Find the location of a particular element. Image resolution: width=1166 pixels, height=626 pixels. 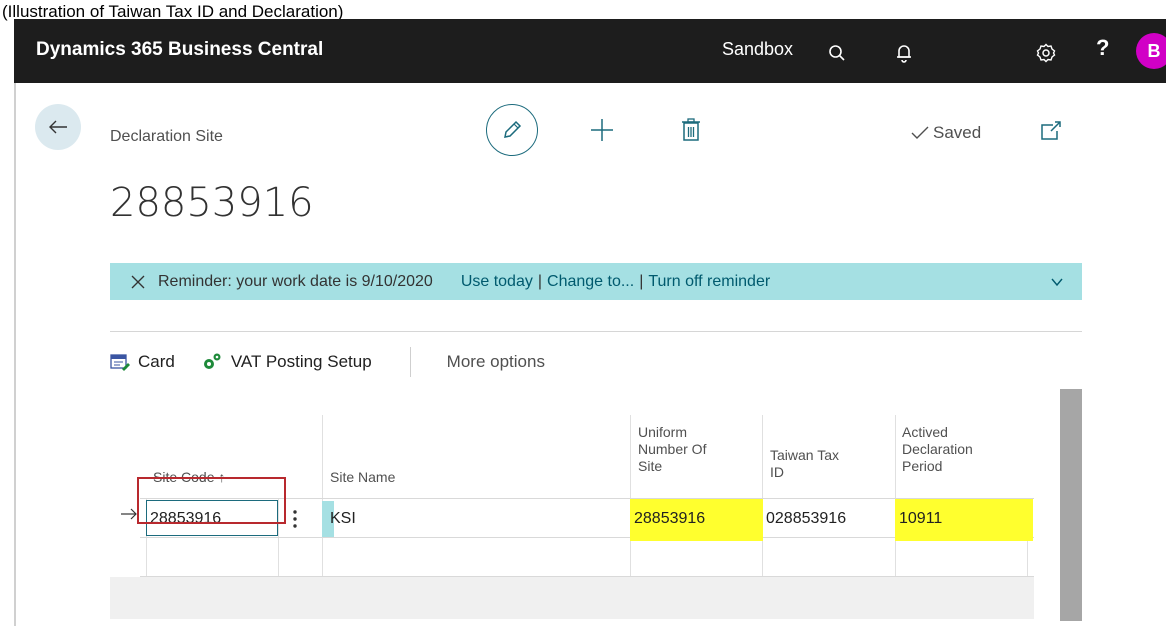

column-header-actived-declaration-period: Actived Declaration Period is located at coordinates (937, 449).